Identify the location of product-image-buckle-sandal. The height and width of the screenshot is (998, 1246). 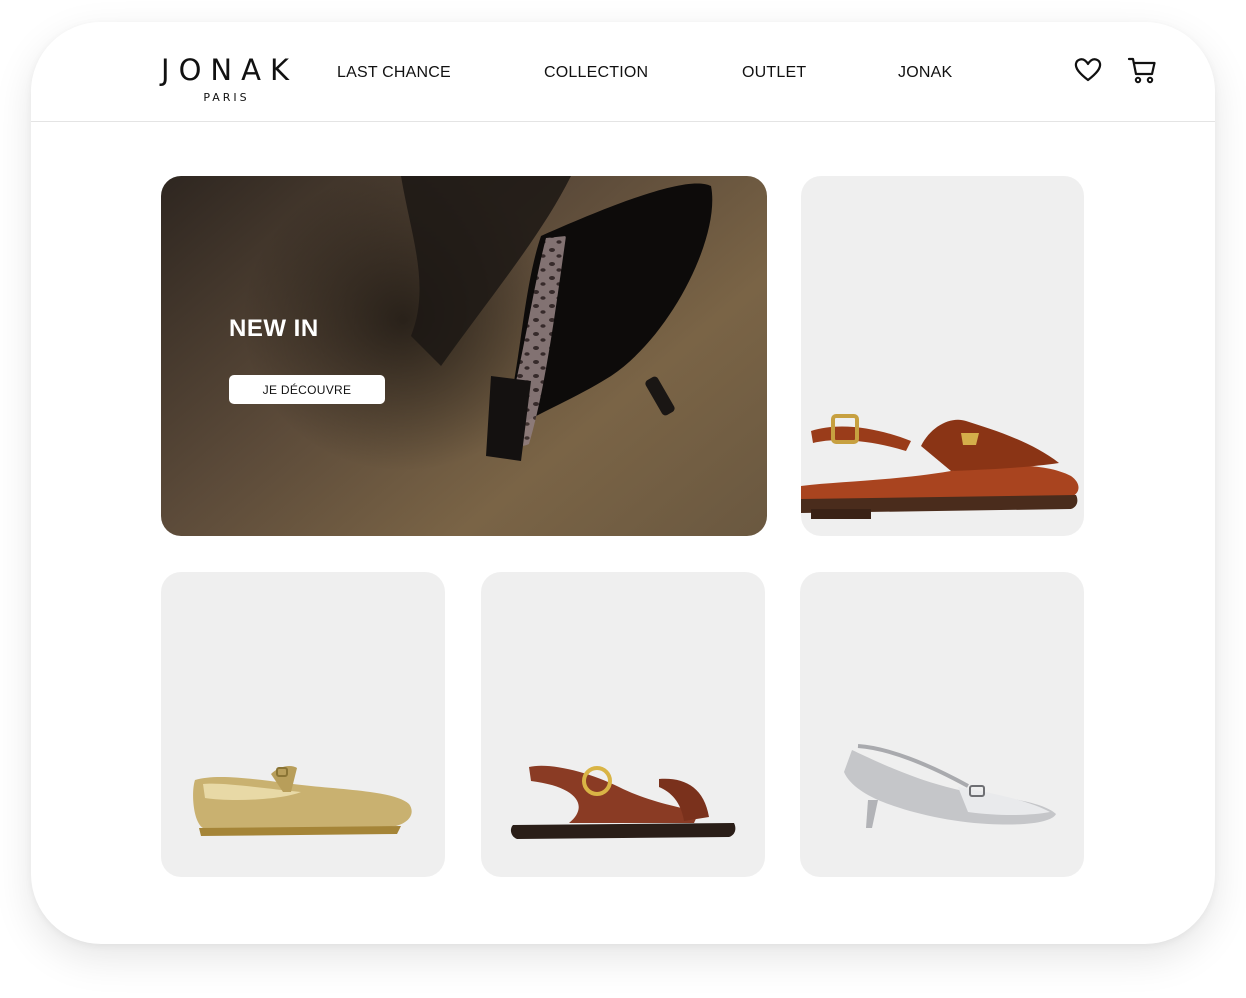
(623, 802).